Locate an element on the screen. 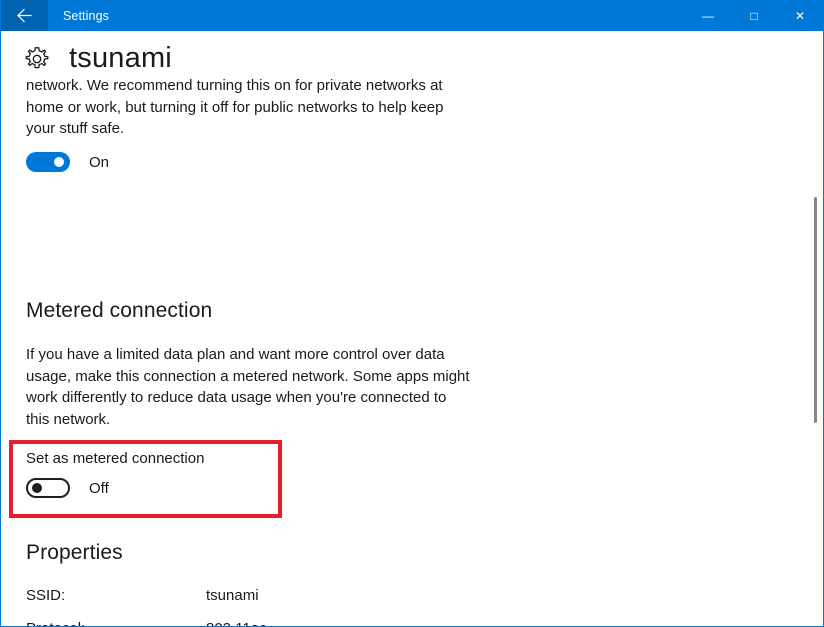 Image resolution: width=824 pixels, height=627 pixels. window-controls: — □ ✕ is located at coordinates (754, 15).